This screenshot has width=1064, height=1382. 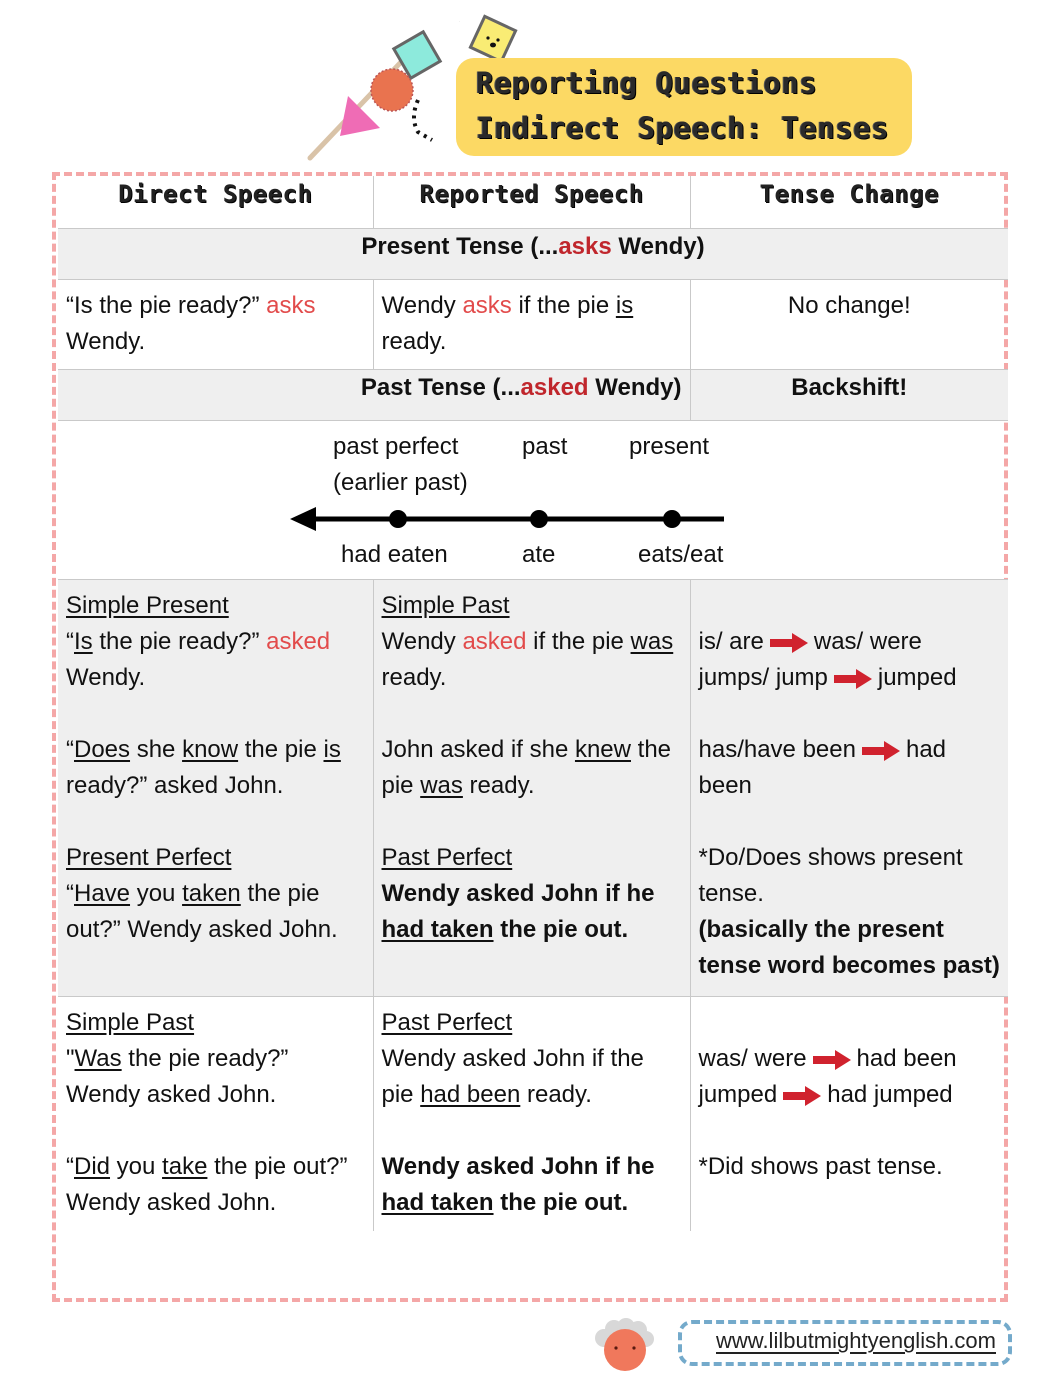 I want to click on timeline-label-ate: ate, so click(x=539, y=554).